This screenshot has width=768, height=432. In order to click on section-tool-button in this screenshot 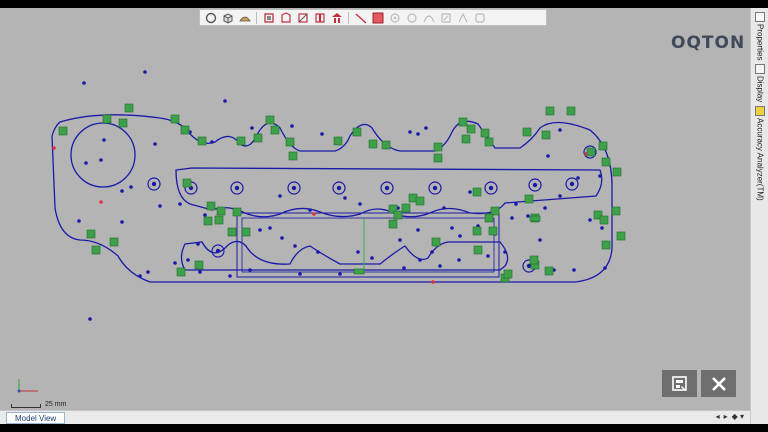, I will do `click(302, 18)`.